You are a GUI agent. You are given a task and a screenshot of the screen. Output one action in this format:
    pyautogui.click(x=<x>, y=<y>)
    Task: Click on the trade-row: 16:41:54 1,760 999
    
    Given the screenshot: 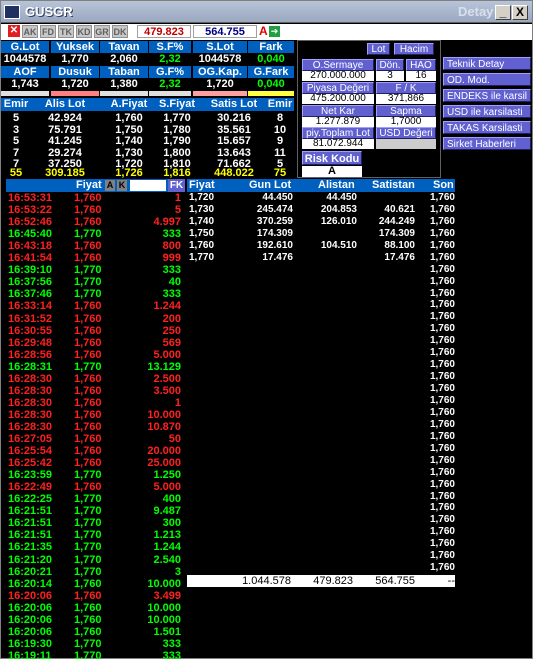 What is the action you would take?
    pyautogui.click(x=95, y=258)
    